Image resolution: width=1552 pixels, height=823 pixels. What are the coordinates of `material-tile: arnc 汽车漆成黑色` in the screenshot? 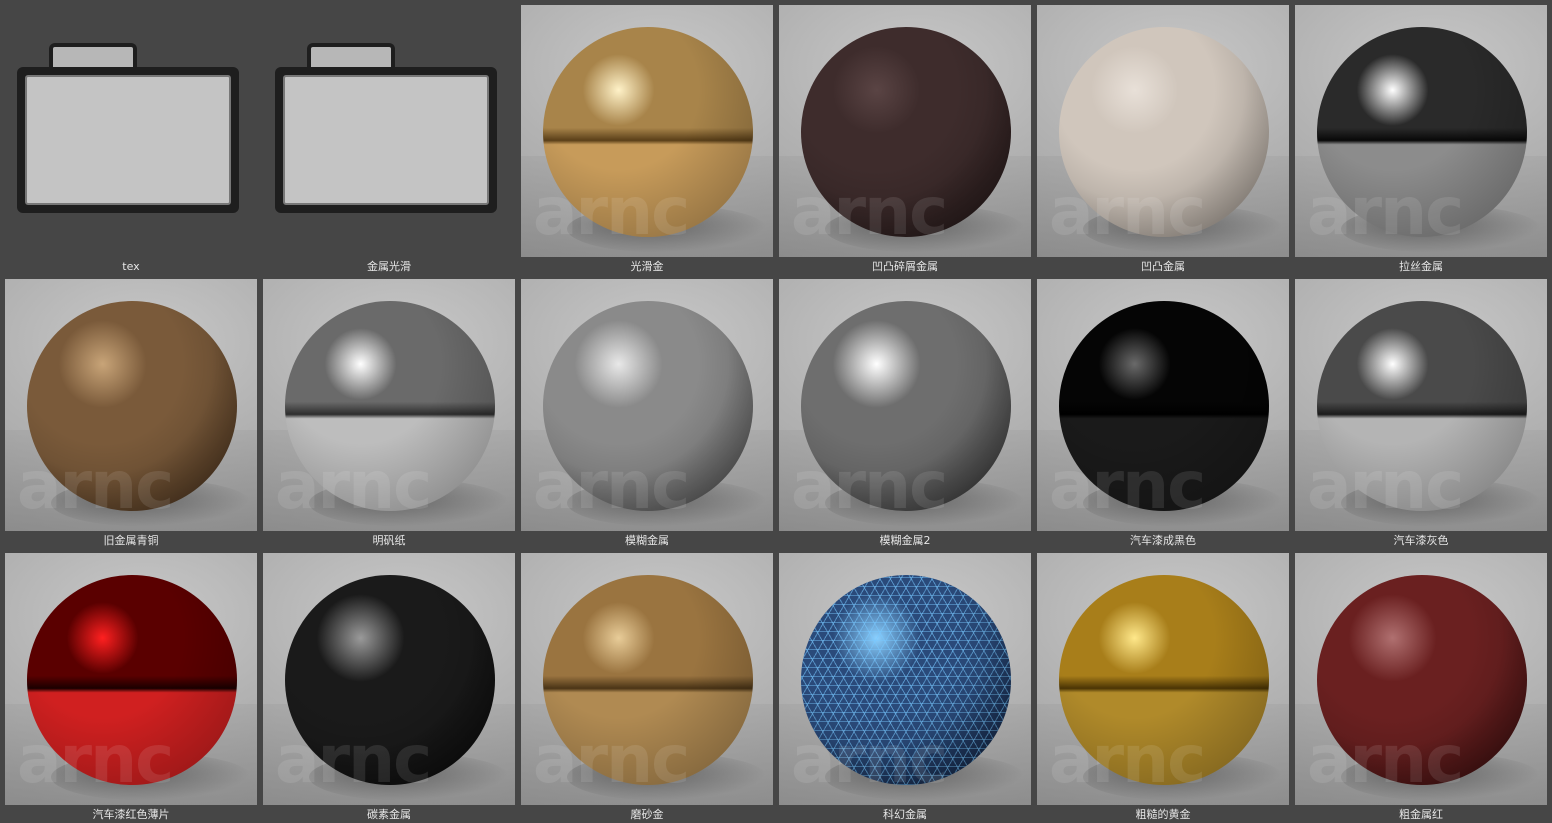 It's located at (1163, 414).